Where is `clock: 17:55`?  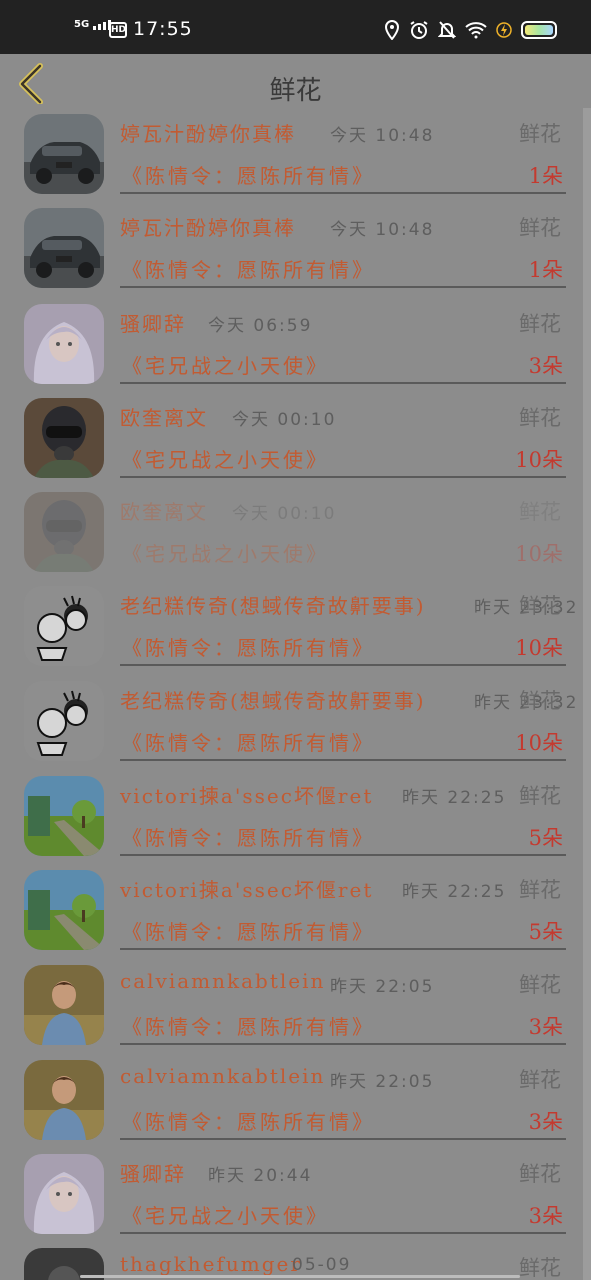
clock: 17:55 is located at coordinates (163, 29).